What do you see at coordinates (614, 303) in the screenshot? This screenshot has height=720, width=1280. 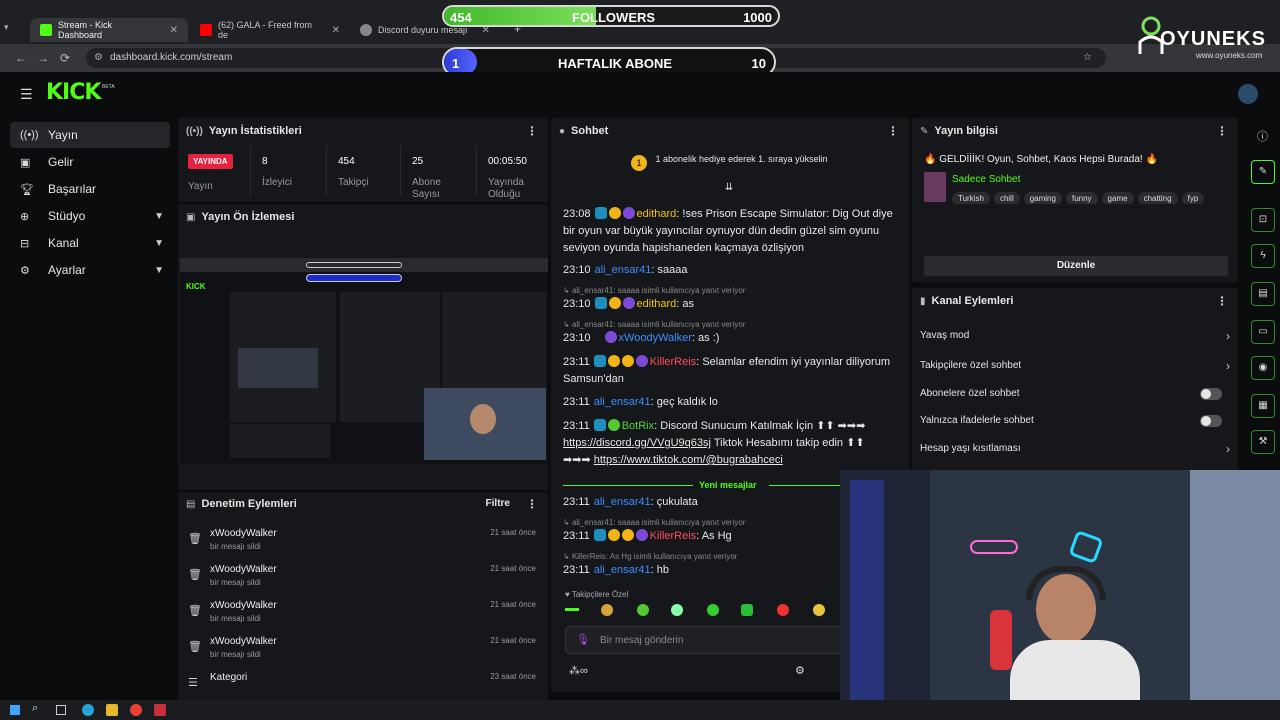 I see `gold-badge-icon` at bounding box center [614, 303].